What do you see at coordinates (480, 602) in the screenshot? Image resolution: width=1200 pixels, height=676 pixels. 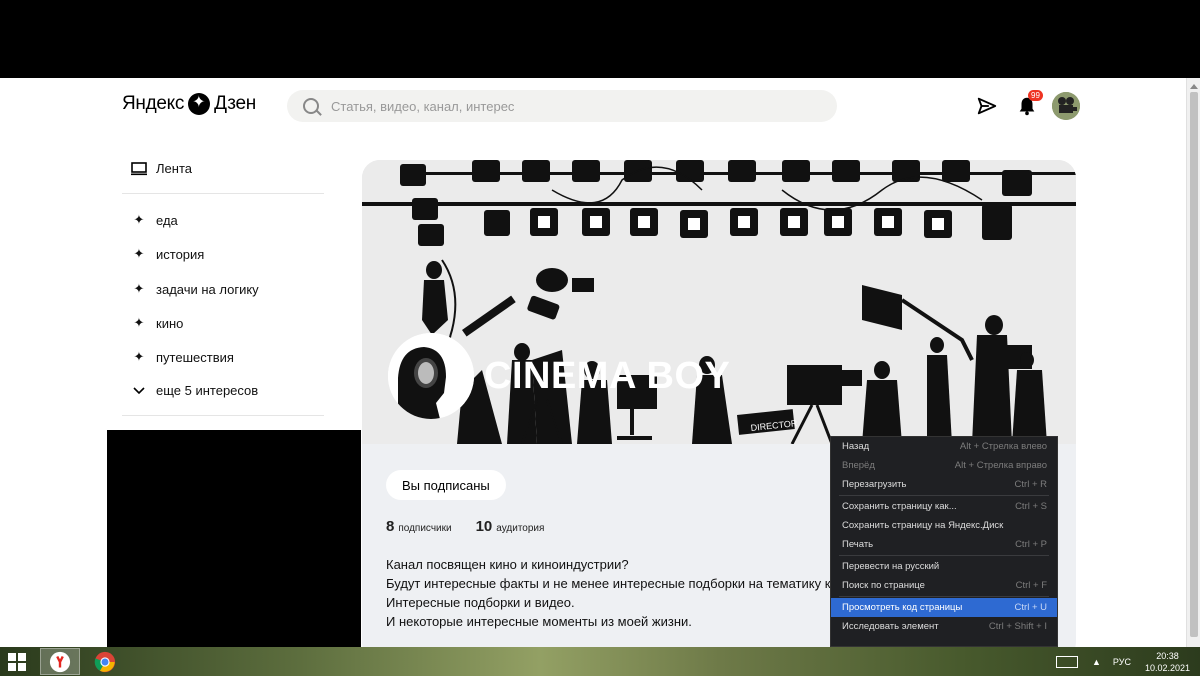 I see `description-line: Интересные подборки и видео.` at bounding box center [480, 602].